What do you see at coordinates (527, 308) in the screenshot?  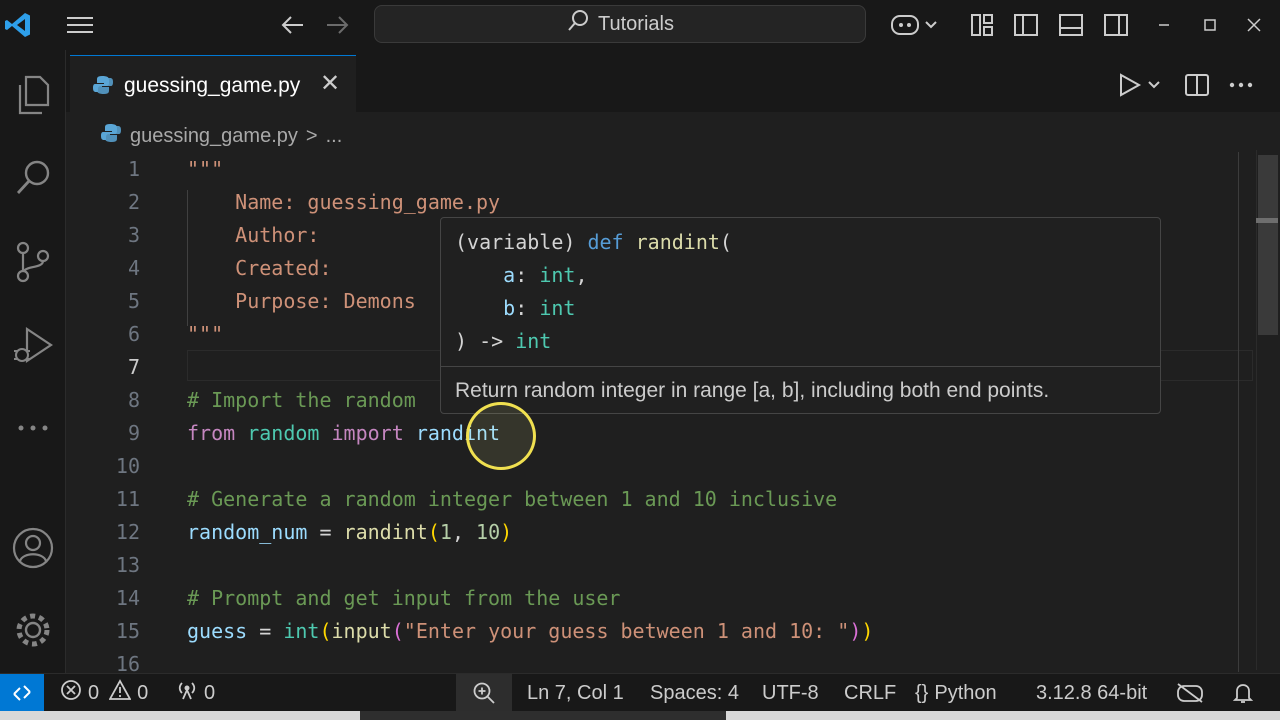 I see `signature-token: :` at bounding box center [527, 308].